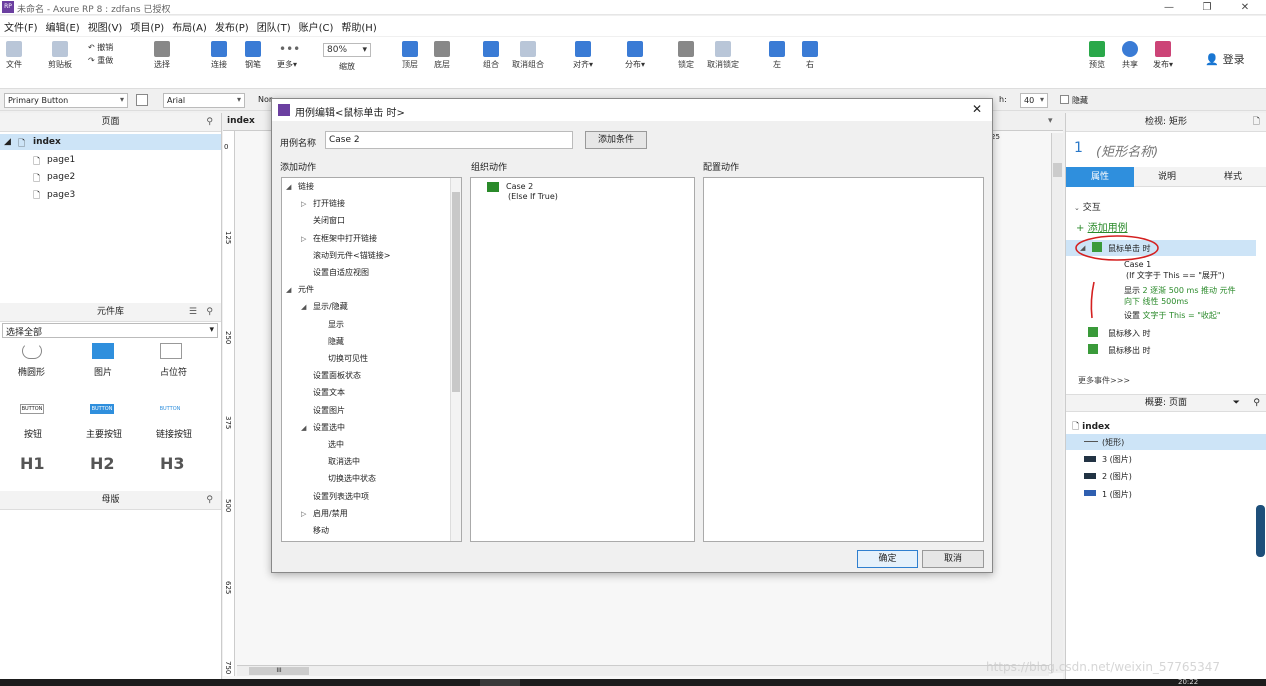 The height and width of the screenshot is (686, 1266). I want to click on tab-style: 样式, so click(1233, 177).